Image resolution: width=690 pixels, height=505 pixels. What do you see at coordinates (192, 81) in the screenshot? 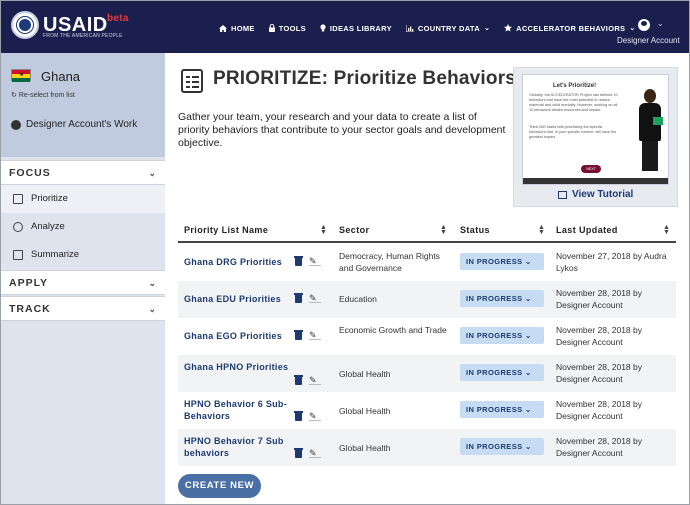
I see `checklist-icon` at bounding box center [192, 81].